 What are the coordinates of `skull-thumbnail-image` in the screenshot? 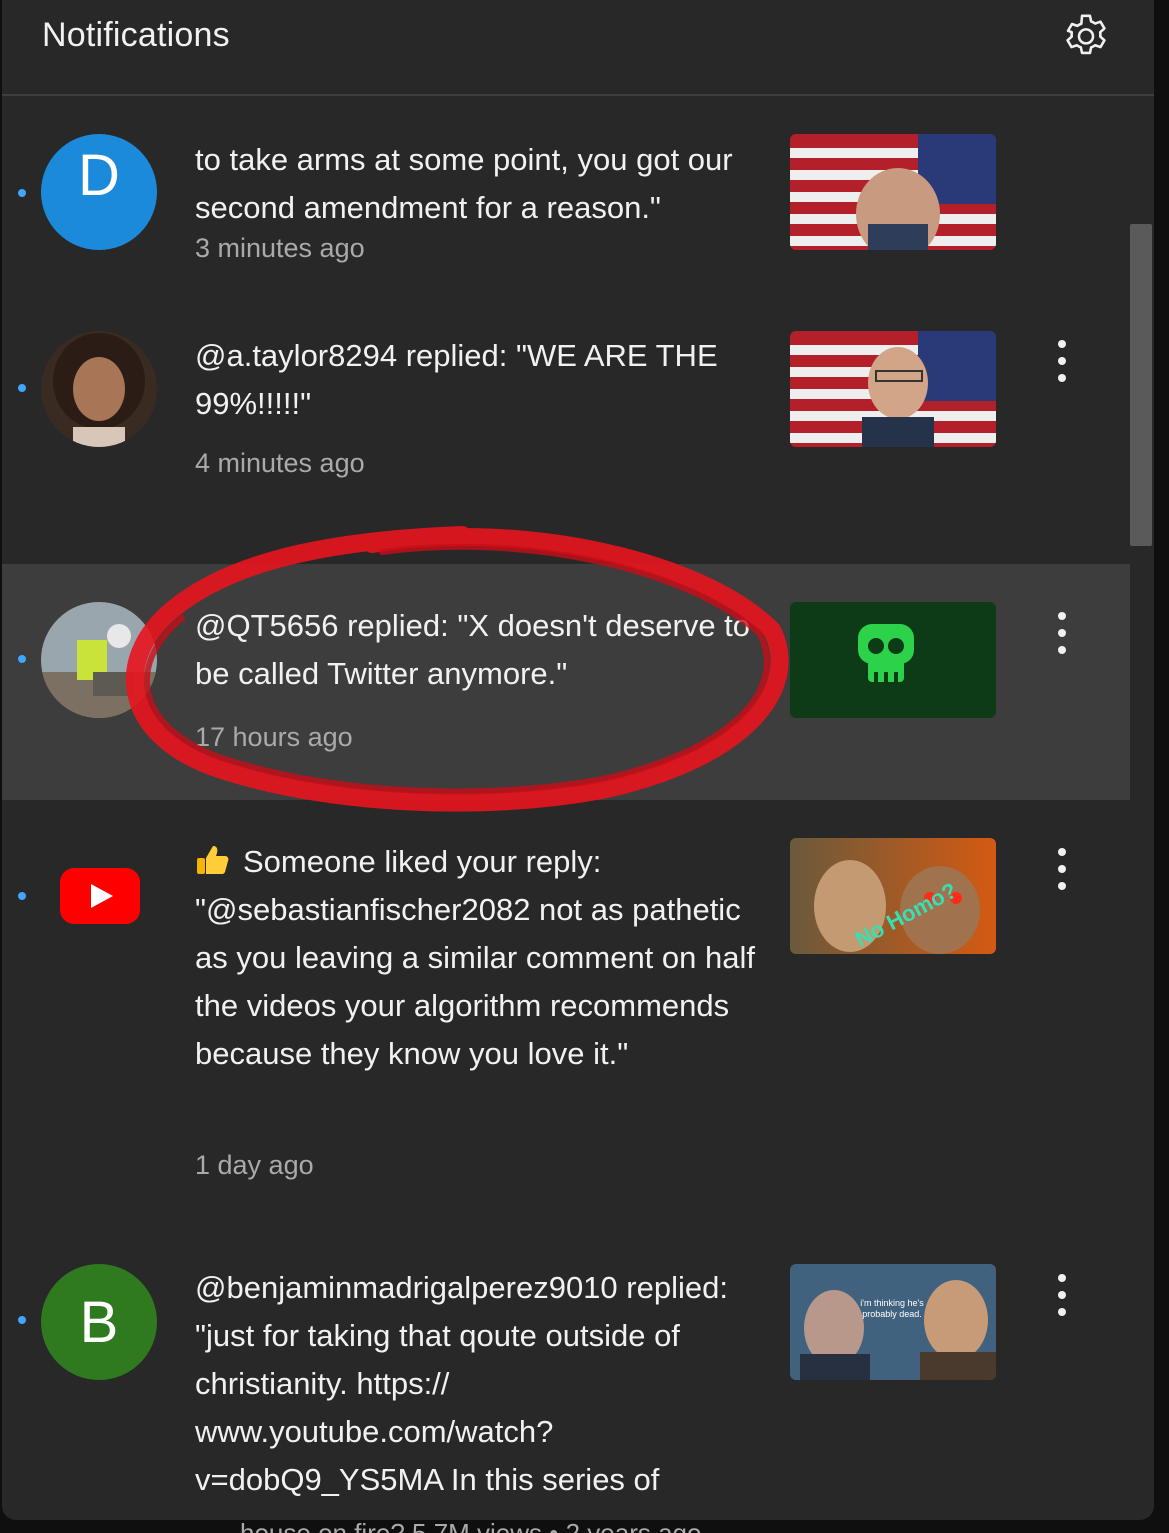 It's located at (893, 660).